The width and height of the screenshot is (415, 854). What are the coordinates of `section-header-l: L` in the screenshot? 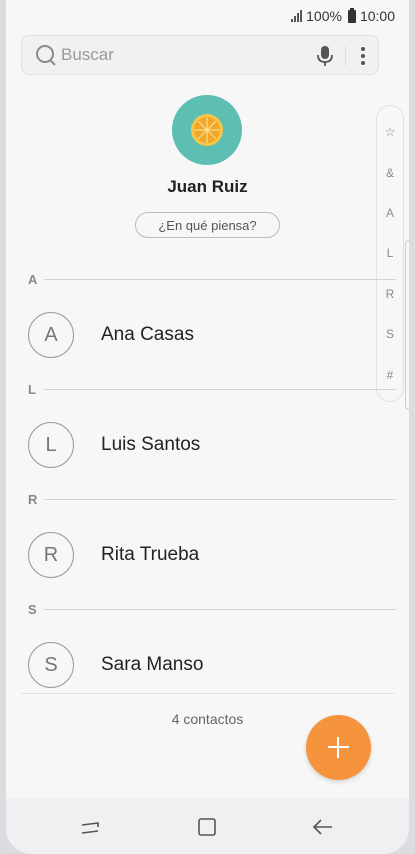 It's located at (212, 389).